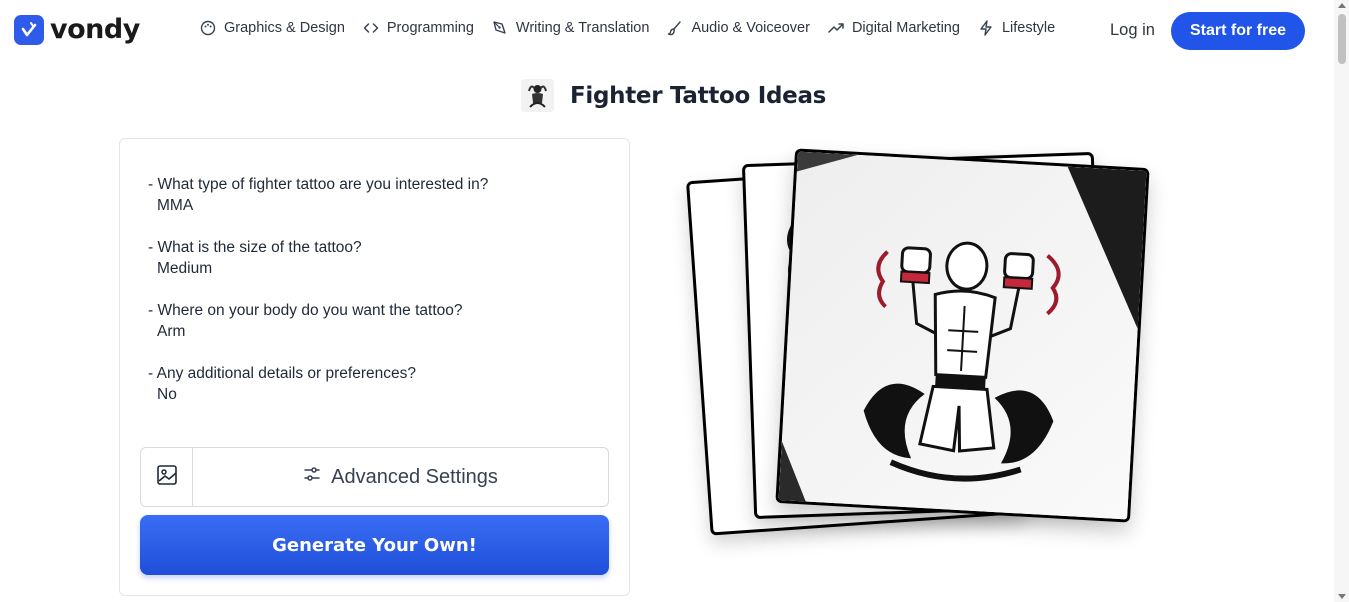  I want to click on vondy-logo: vondy, so click(77, 30).